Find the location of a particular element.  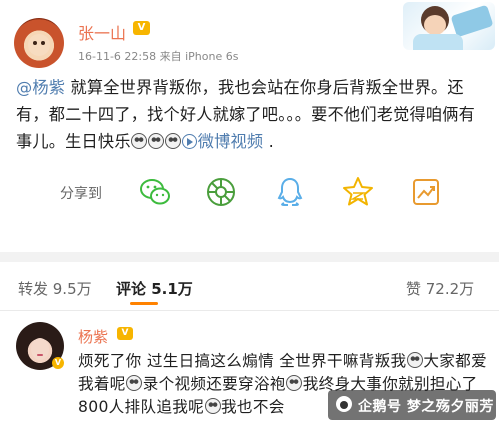

author-avatar is located at coordinates (39, 43).